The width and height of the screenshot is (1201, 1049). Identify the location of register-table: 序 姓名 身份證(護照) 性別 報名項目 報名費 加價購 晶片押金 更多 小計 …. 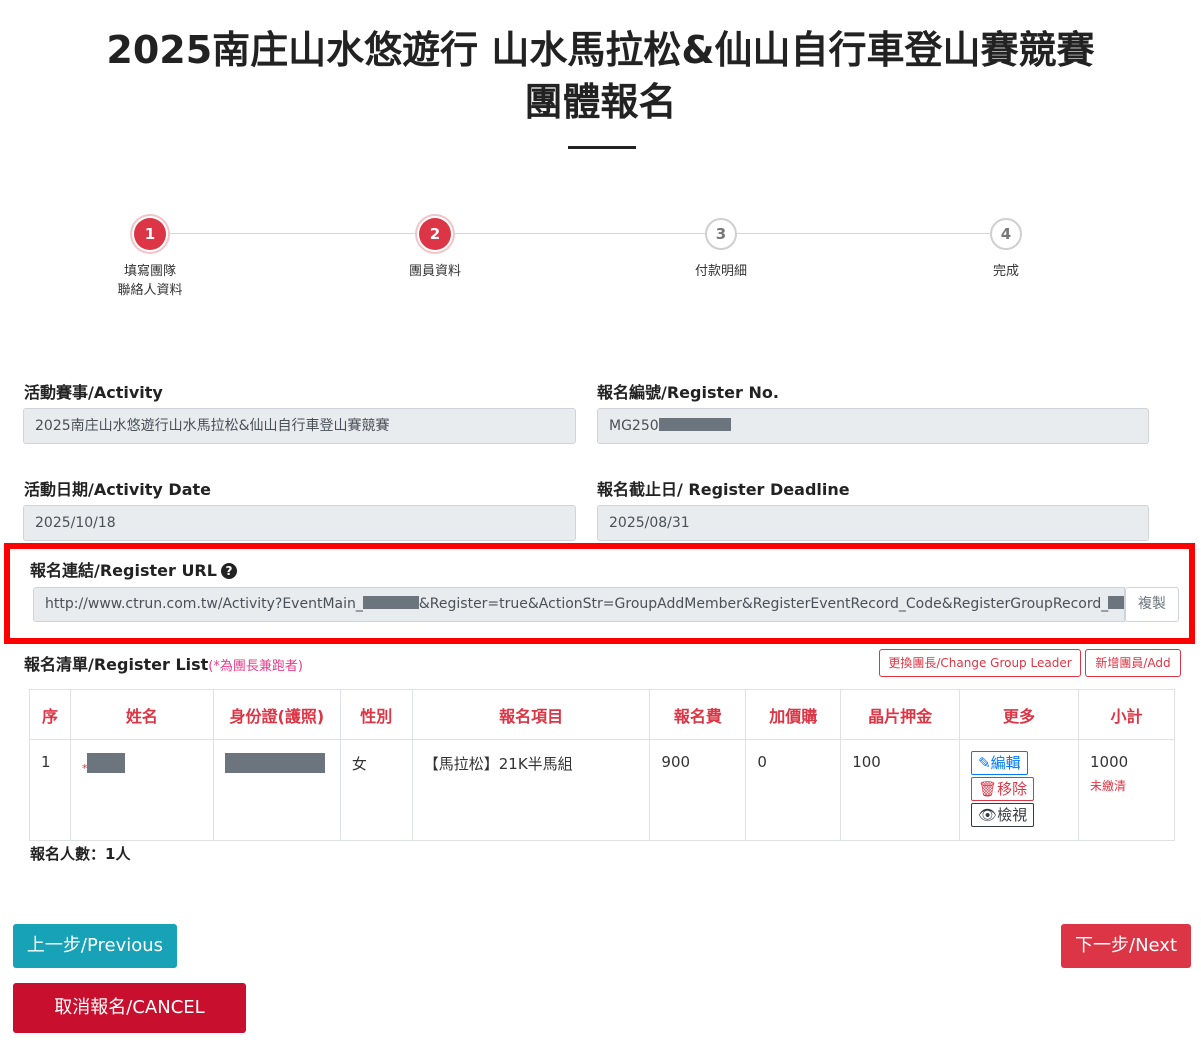
(602, 765).